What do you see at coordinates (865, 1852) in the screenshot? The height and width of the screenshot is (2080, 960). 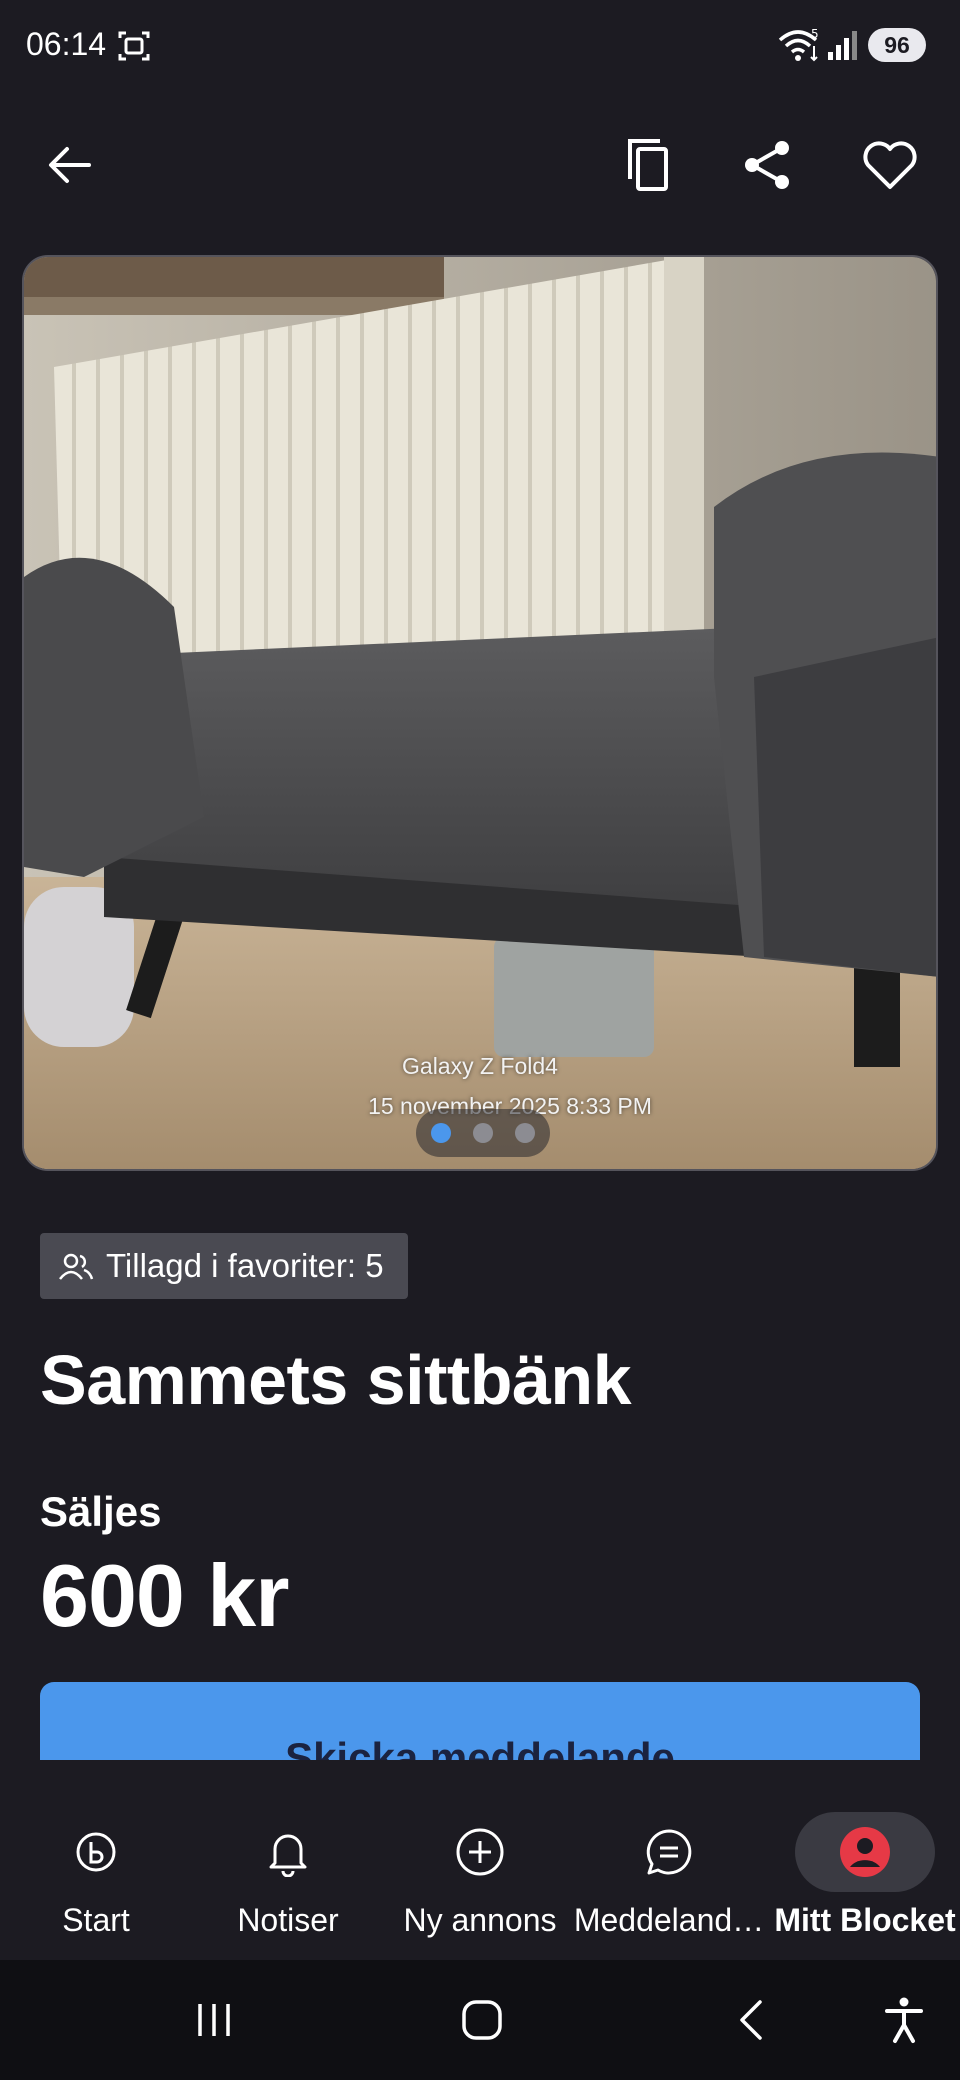 I see `account-icon` at bounding box center [865, 1852].